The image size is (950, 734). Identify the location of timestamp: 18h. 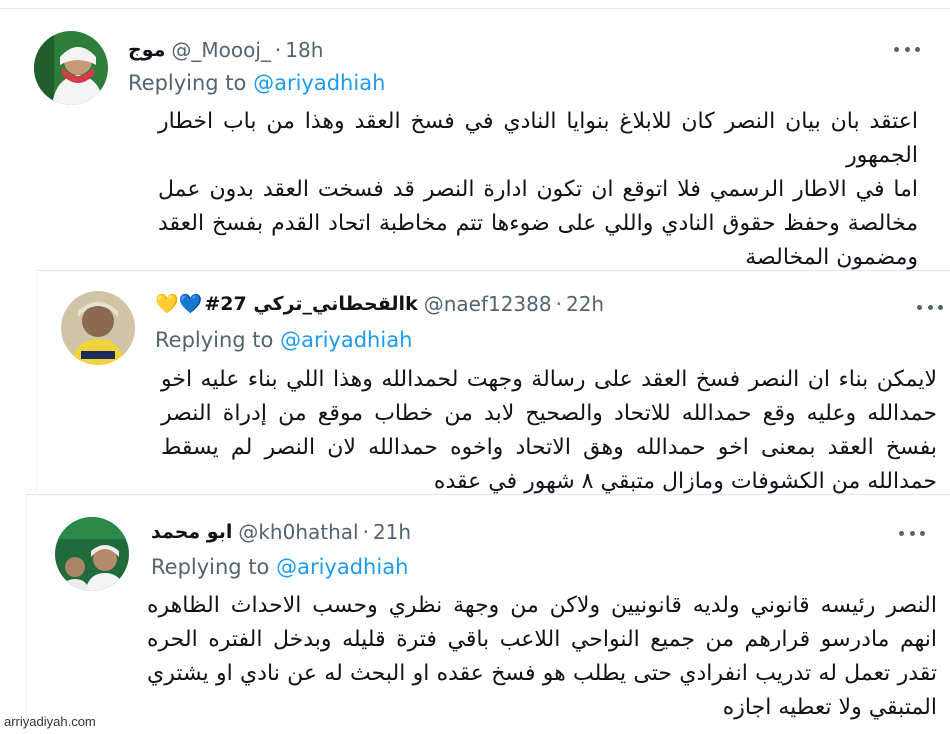
(304, 50).